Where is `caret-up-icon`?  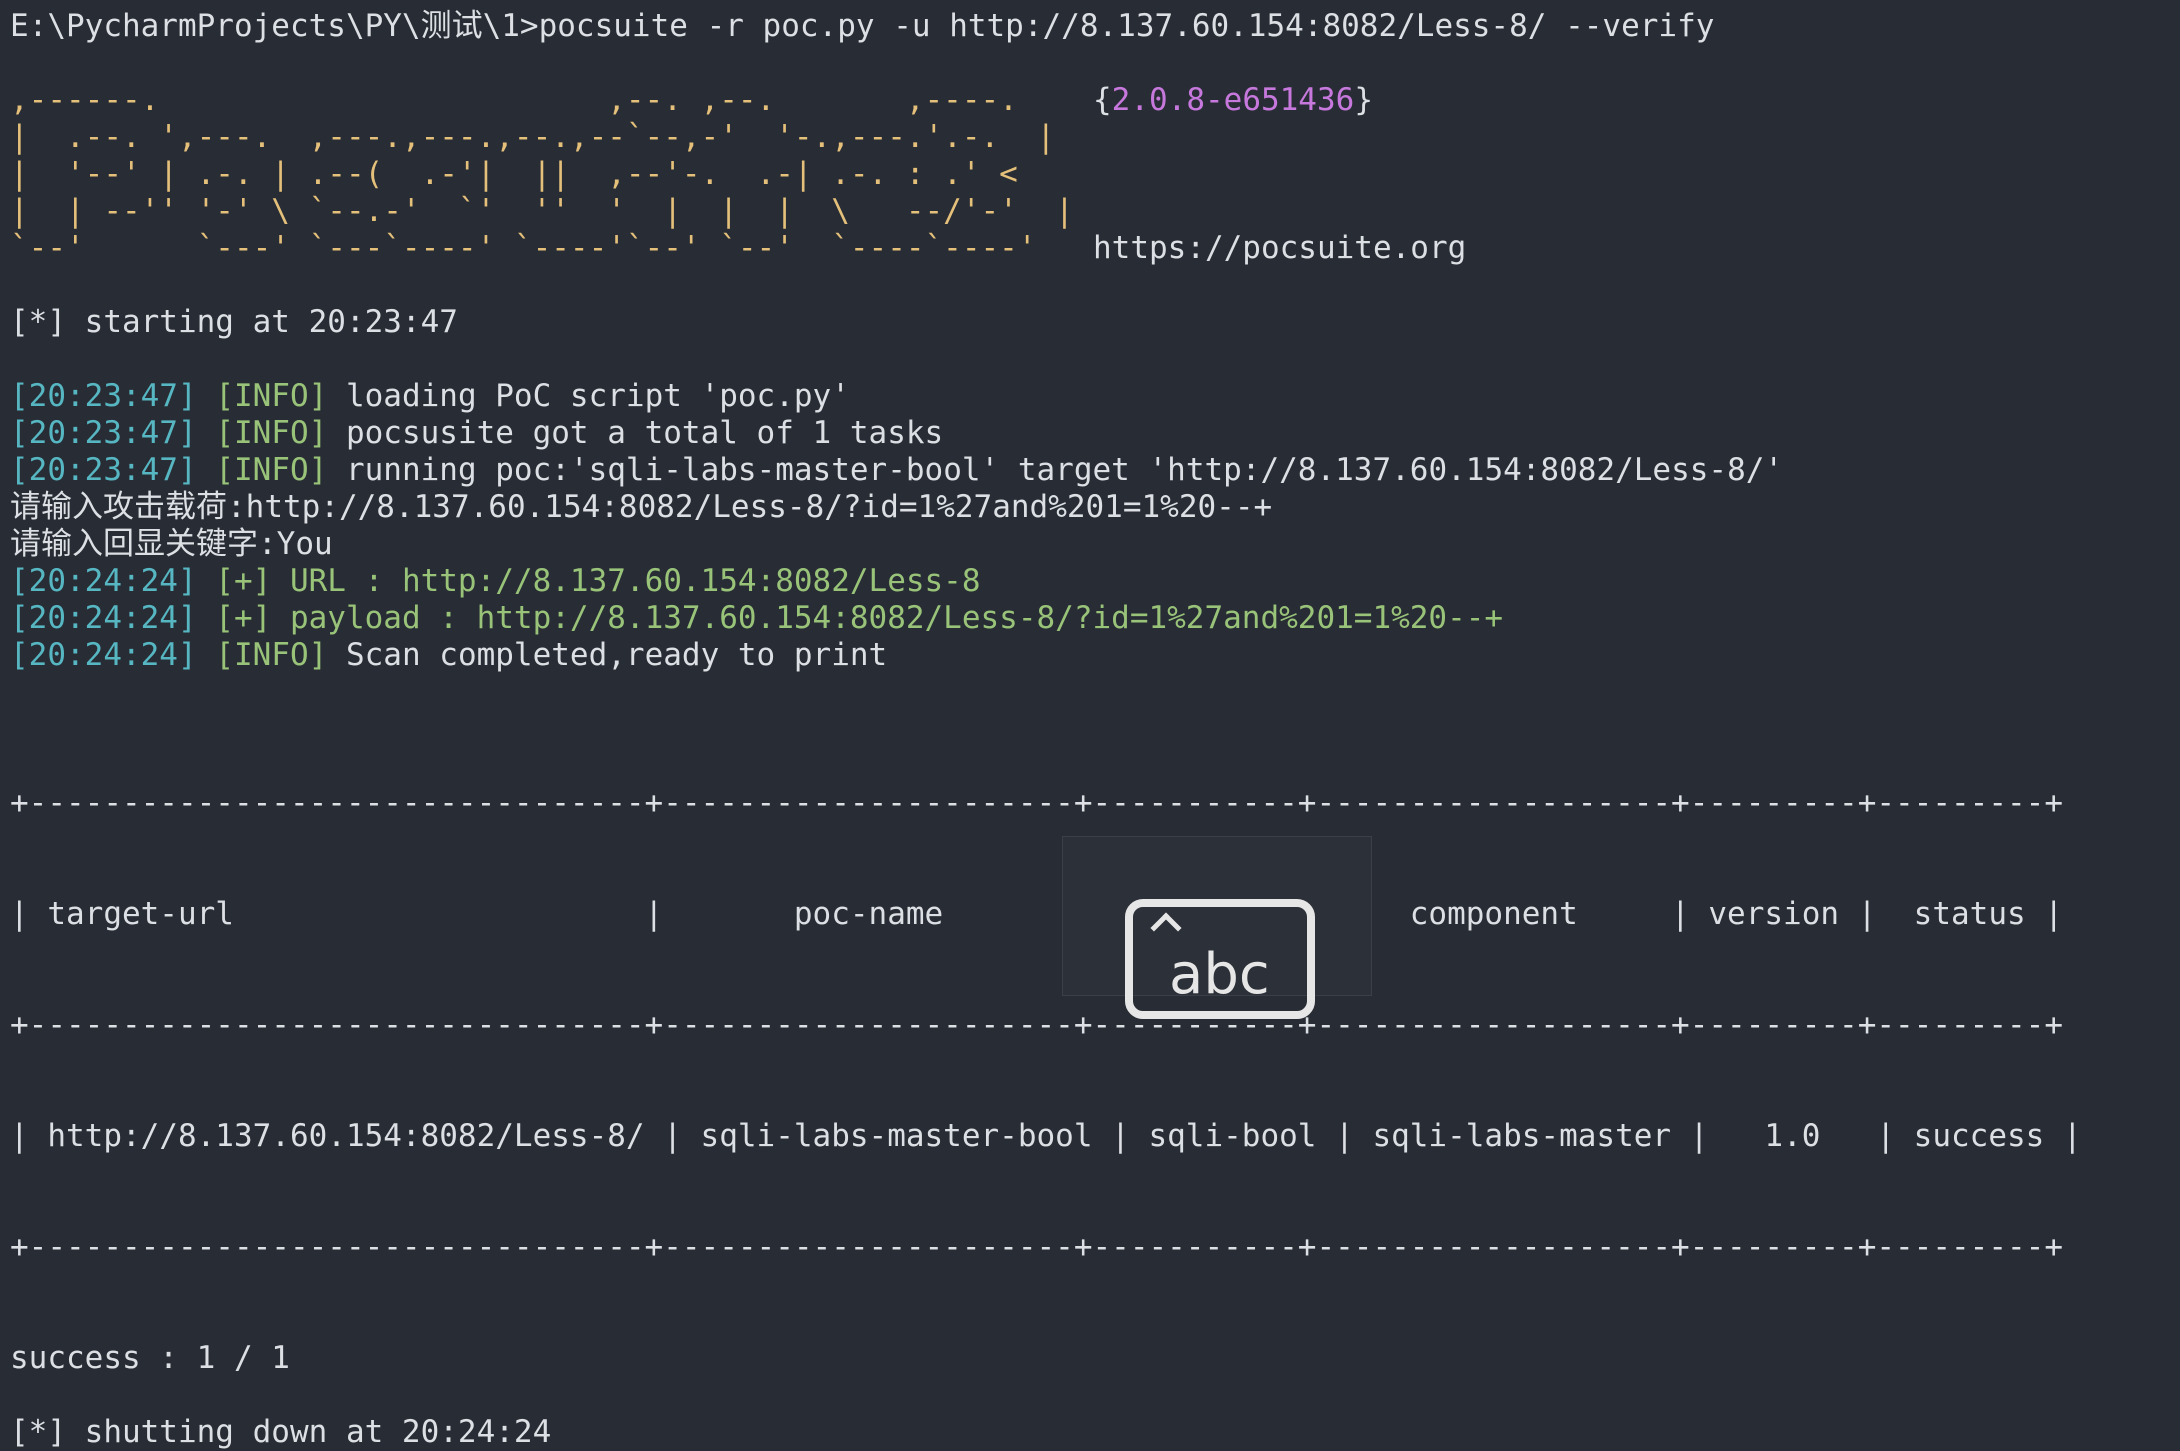
caret-up-icon is located at coordinates (1166, 928).